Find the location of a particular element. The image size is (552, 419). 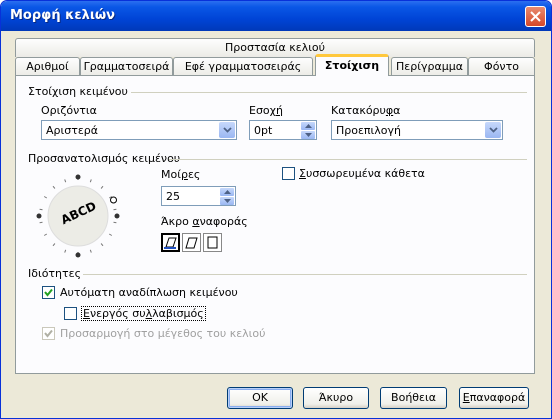

tab-label: Προστασία κελιού is located at coordinates (275, 47).